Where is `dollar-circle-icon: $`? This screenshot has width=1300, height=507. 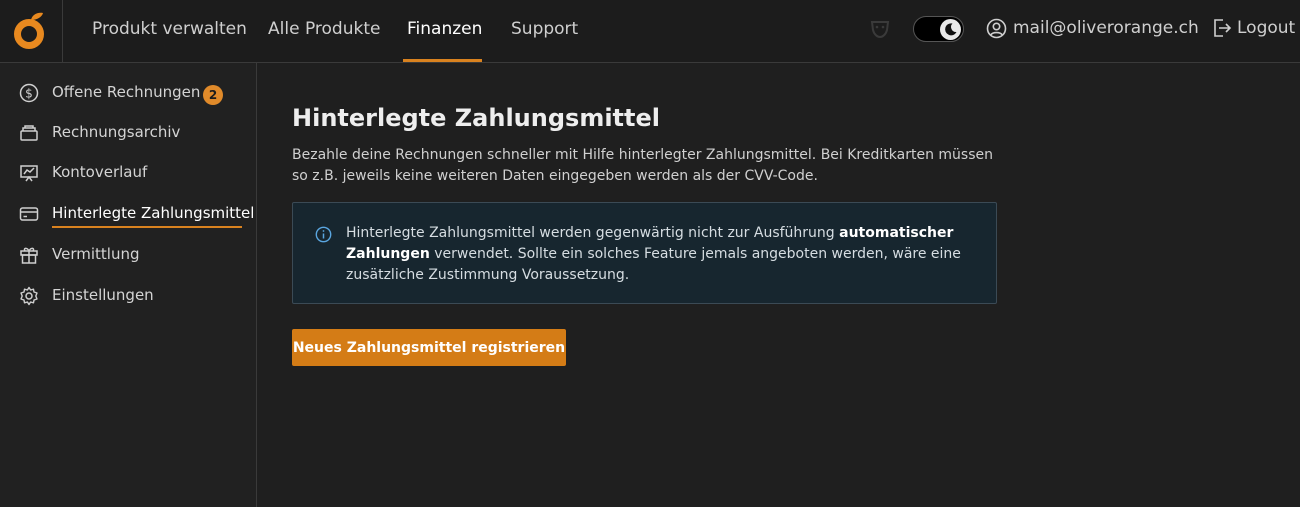 dollar-circle-icon: $ is located at coordinates (29, 93).